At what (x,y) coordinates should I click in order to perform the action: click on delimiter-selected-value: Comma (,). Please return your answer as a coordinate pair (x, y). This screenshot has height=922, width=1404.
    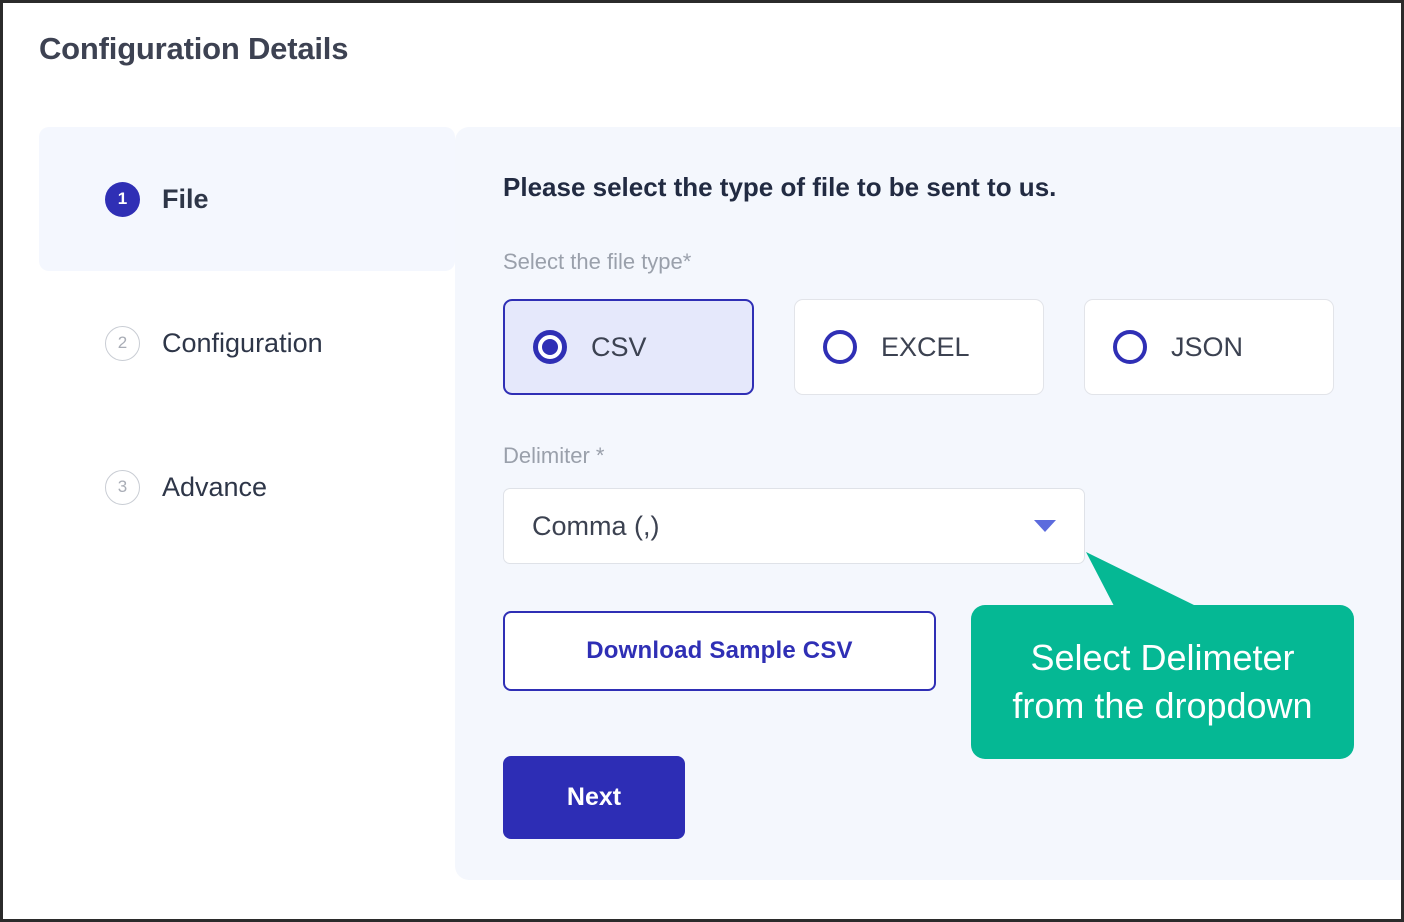
    Looking at the image, I should click on (596, 525).